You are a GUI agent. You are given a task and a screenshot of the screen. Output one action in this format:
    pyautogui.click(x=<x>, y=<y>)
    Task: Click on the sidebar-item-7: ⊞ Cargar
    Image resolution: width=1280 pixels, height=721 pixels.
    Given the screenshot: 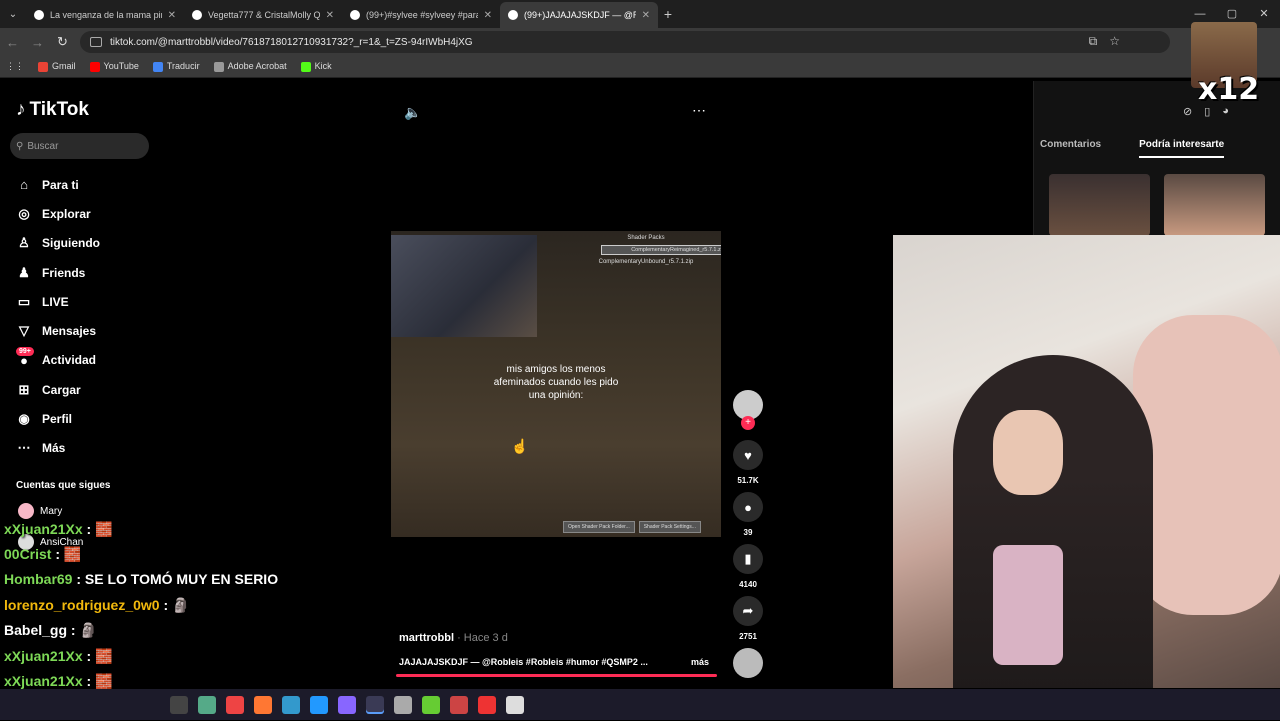 What is the action you would take?
    pyautogui.click(x=58, y=389)
    